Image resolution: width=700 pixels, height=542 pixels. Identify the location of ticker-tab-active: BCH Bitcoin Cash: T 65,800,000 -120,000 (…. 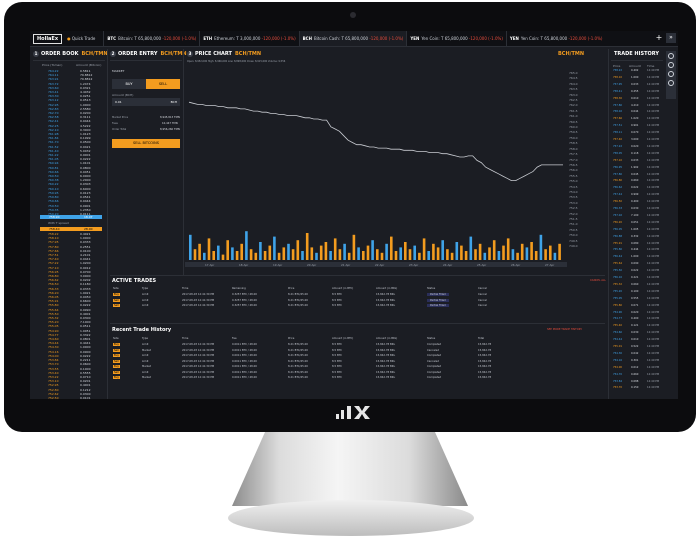
(352, 38).